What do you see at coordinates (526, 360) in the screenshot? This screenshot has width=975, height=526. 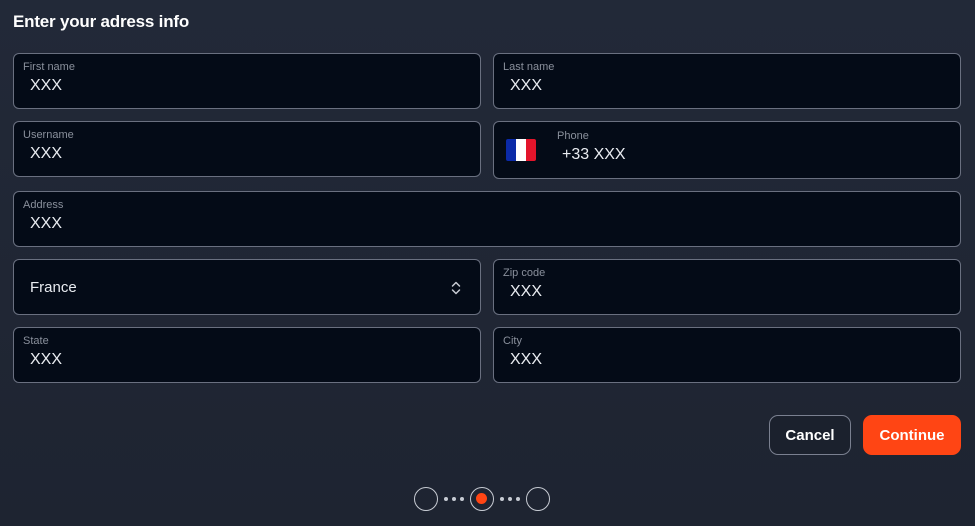 I see `city-value: XXX` at bounding box center [526, 360].